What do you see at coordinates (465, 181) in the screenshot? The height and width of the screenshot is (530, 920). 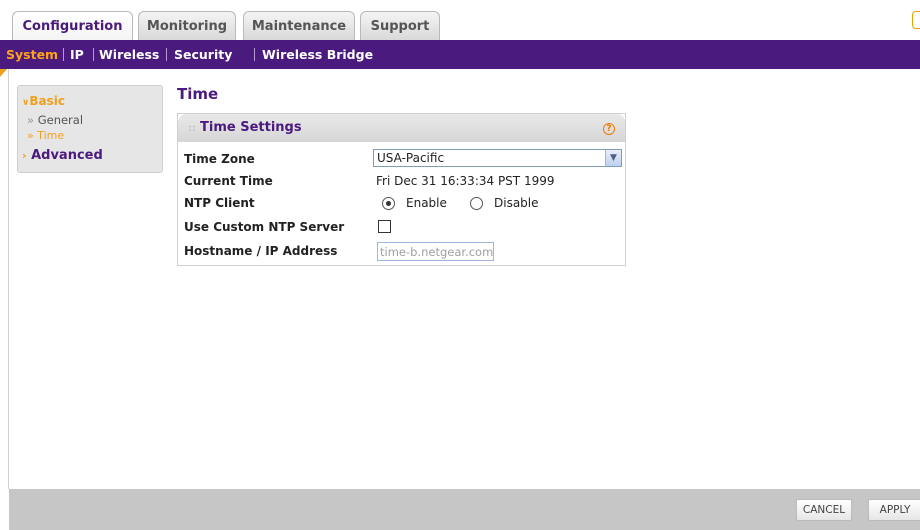 I see `current-time-value: Fri Dec 31 16:33:34 PST 1999` at bounding box center [465, 181].